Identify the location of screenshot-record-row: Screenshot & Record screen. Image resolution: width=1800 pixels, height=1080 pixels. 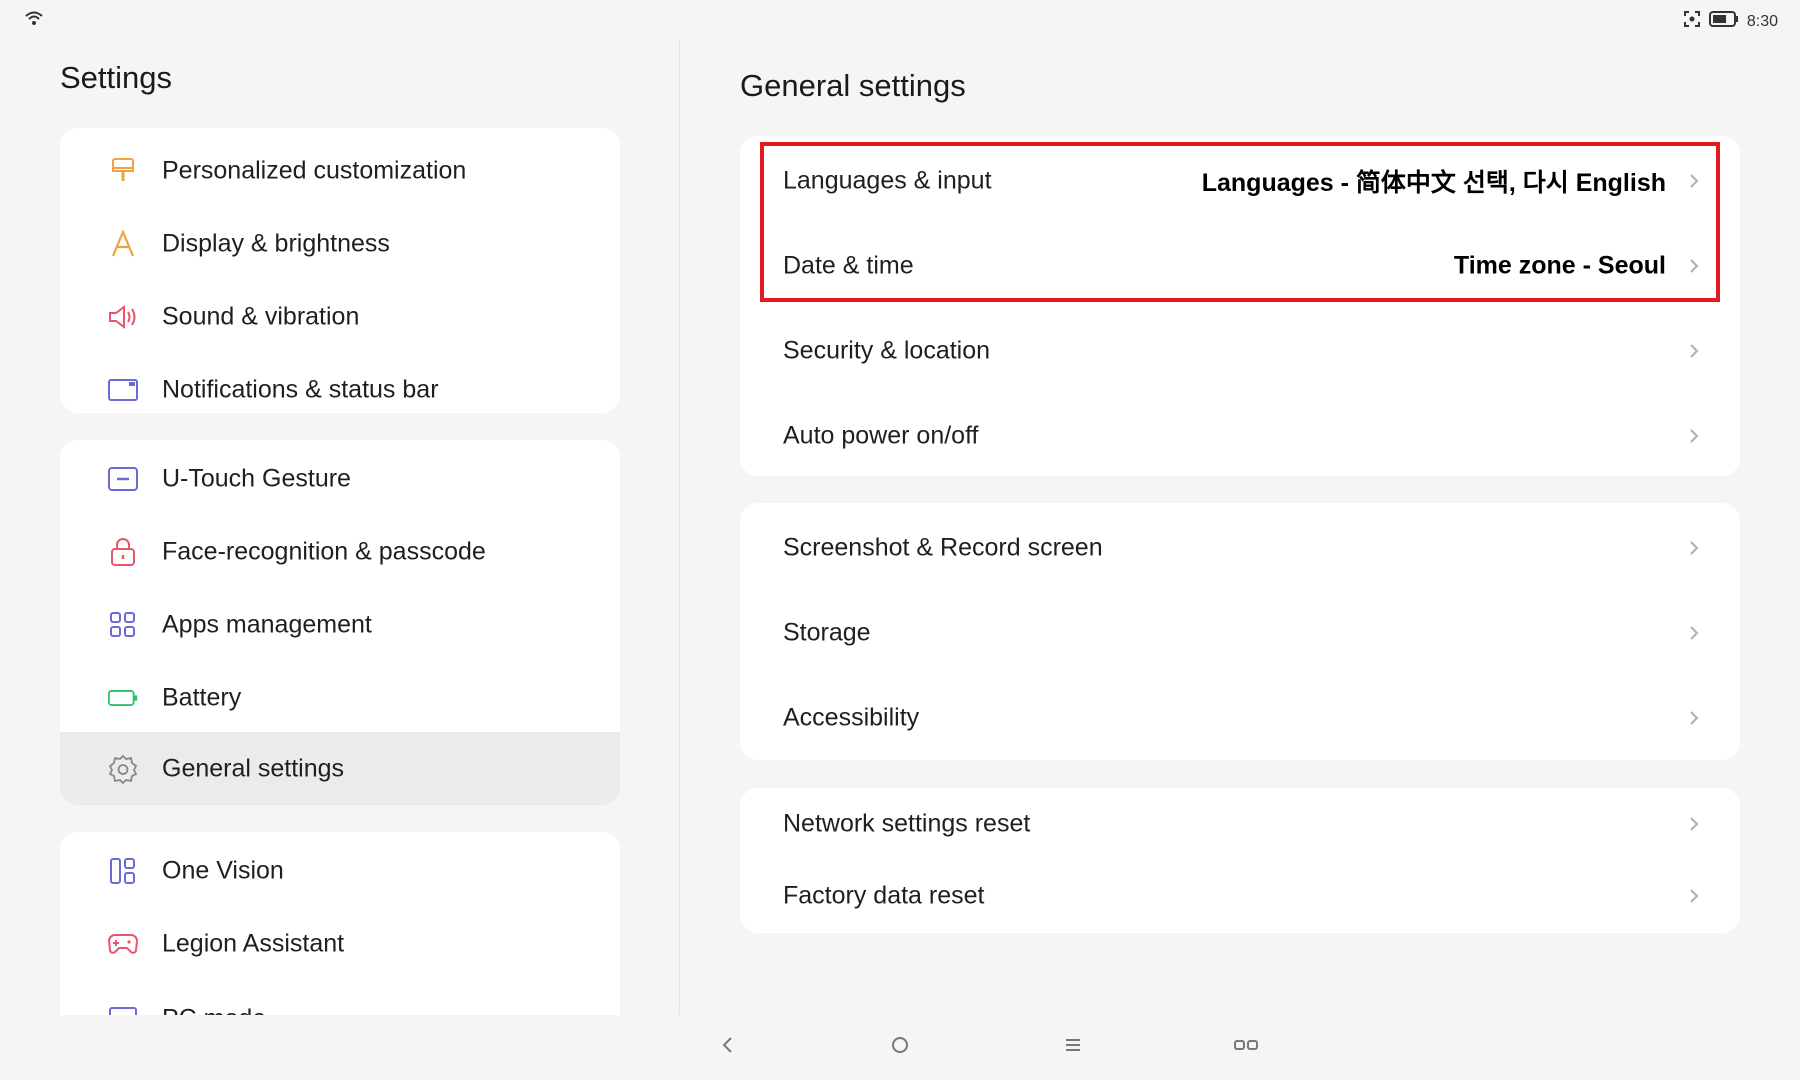
(1240, 547).